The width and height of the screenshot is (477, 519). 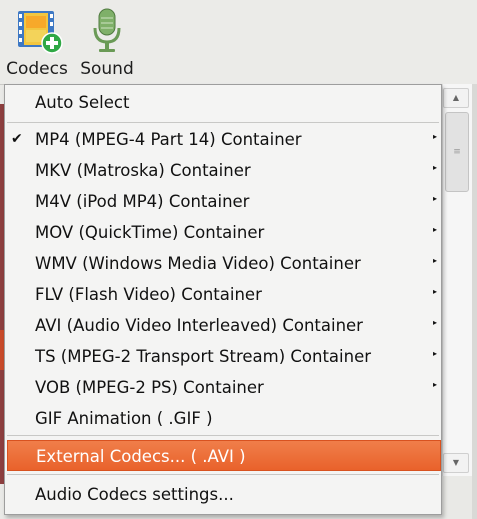 I want to click on menu-item-flv: FLV (Flash Video) Container ▸, so click(x=223, y=294).